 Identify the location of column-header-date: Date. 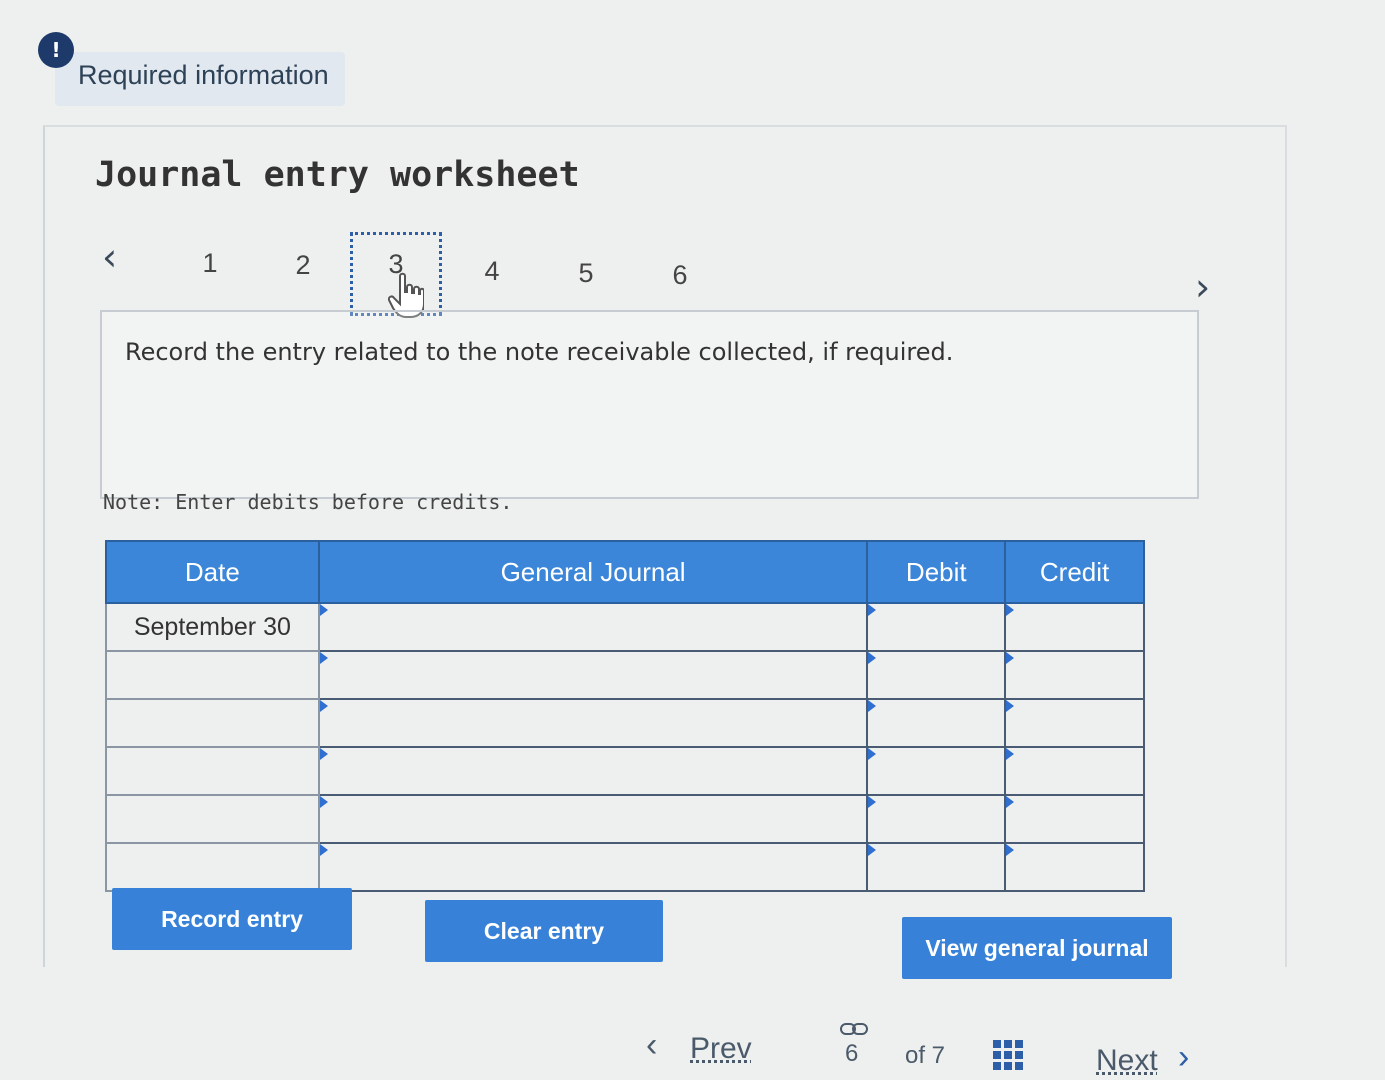
(212, 572).